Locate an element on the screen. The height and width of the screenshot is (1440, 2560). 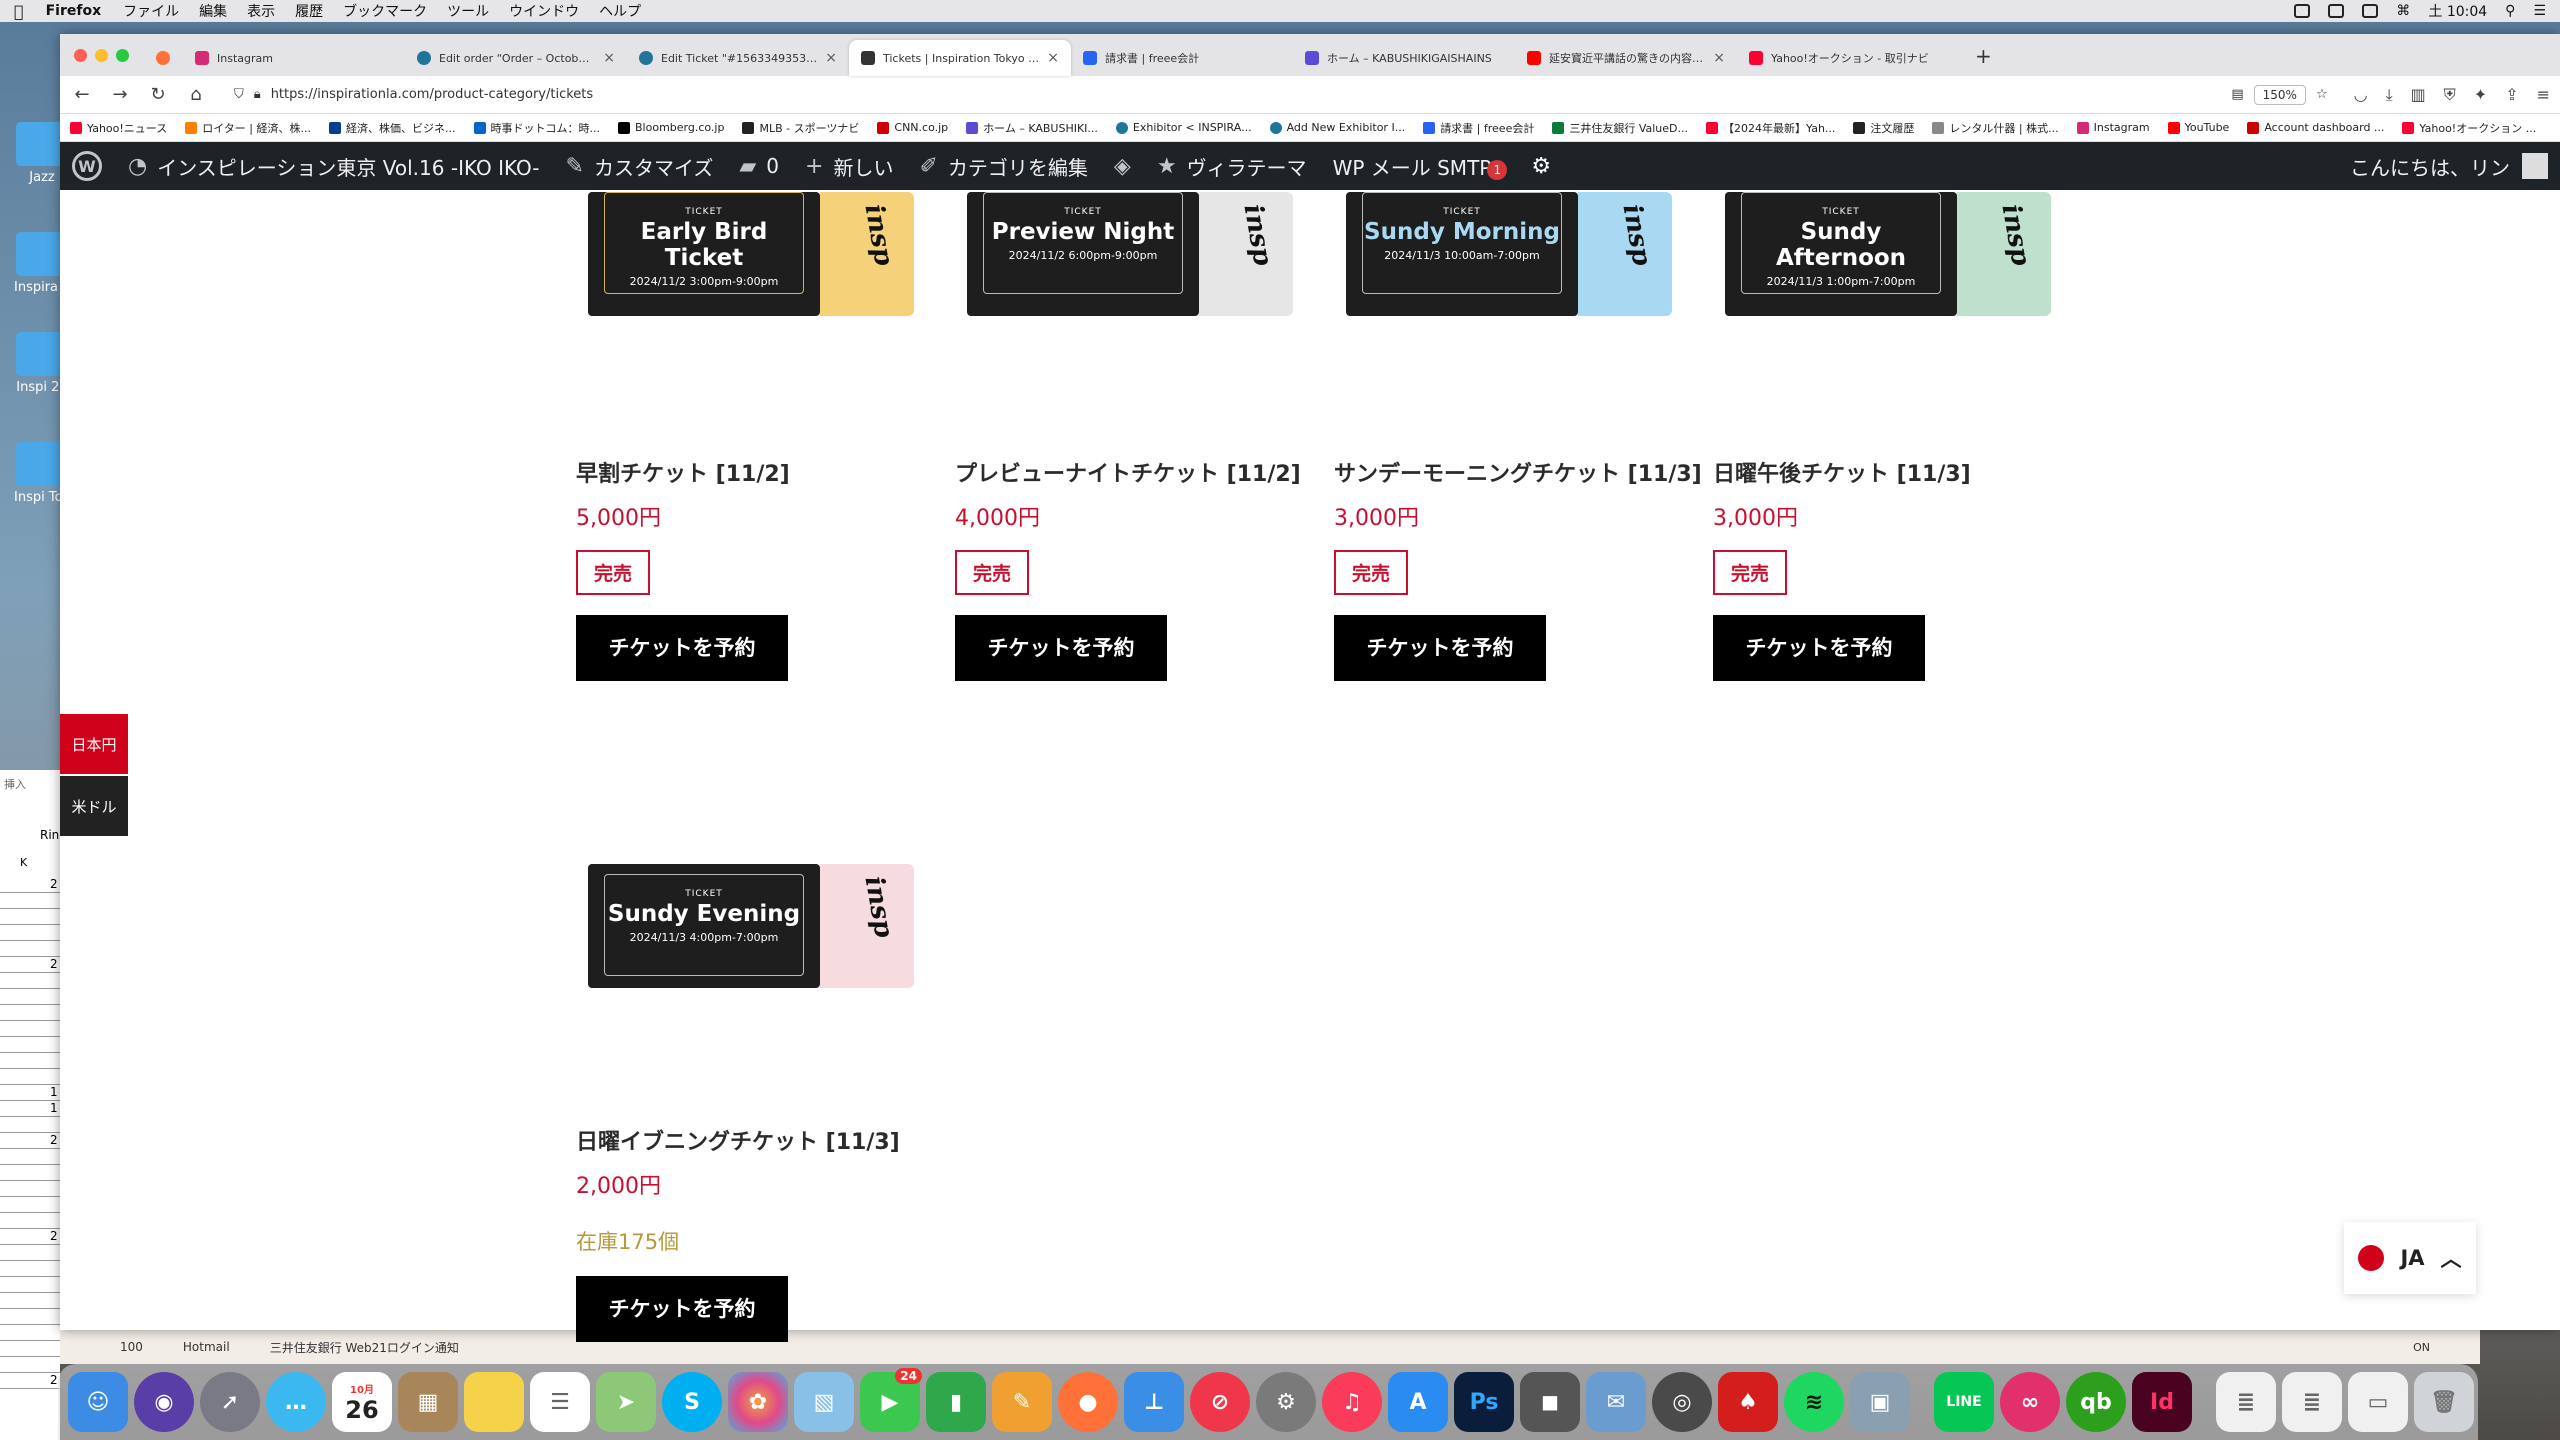
music-icon: ♫ is located at coordinates (1352, 1402).